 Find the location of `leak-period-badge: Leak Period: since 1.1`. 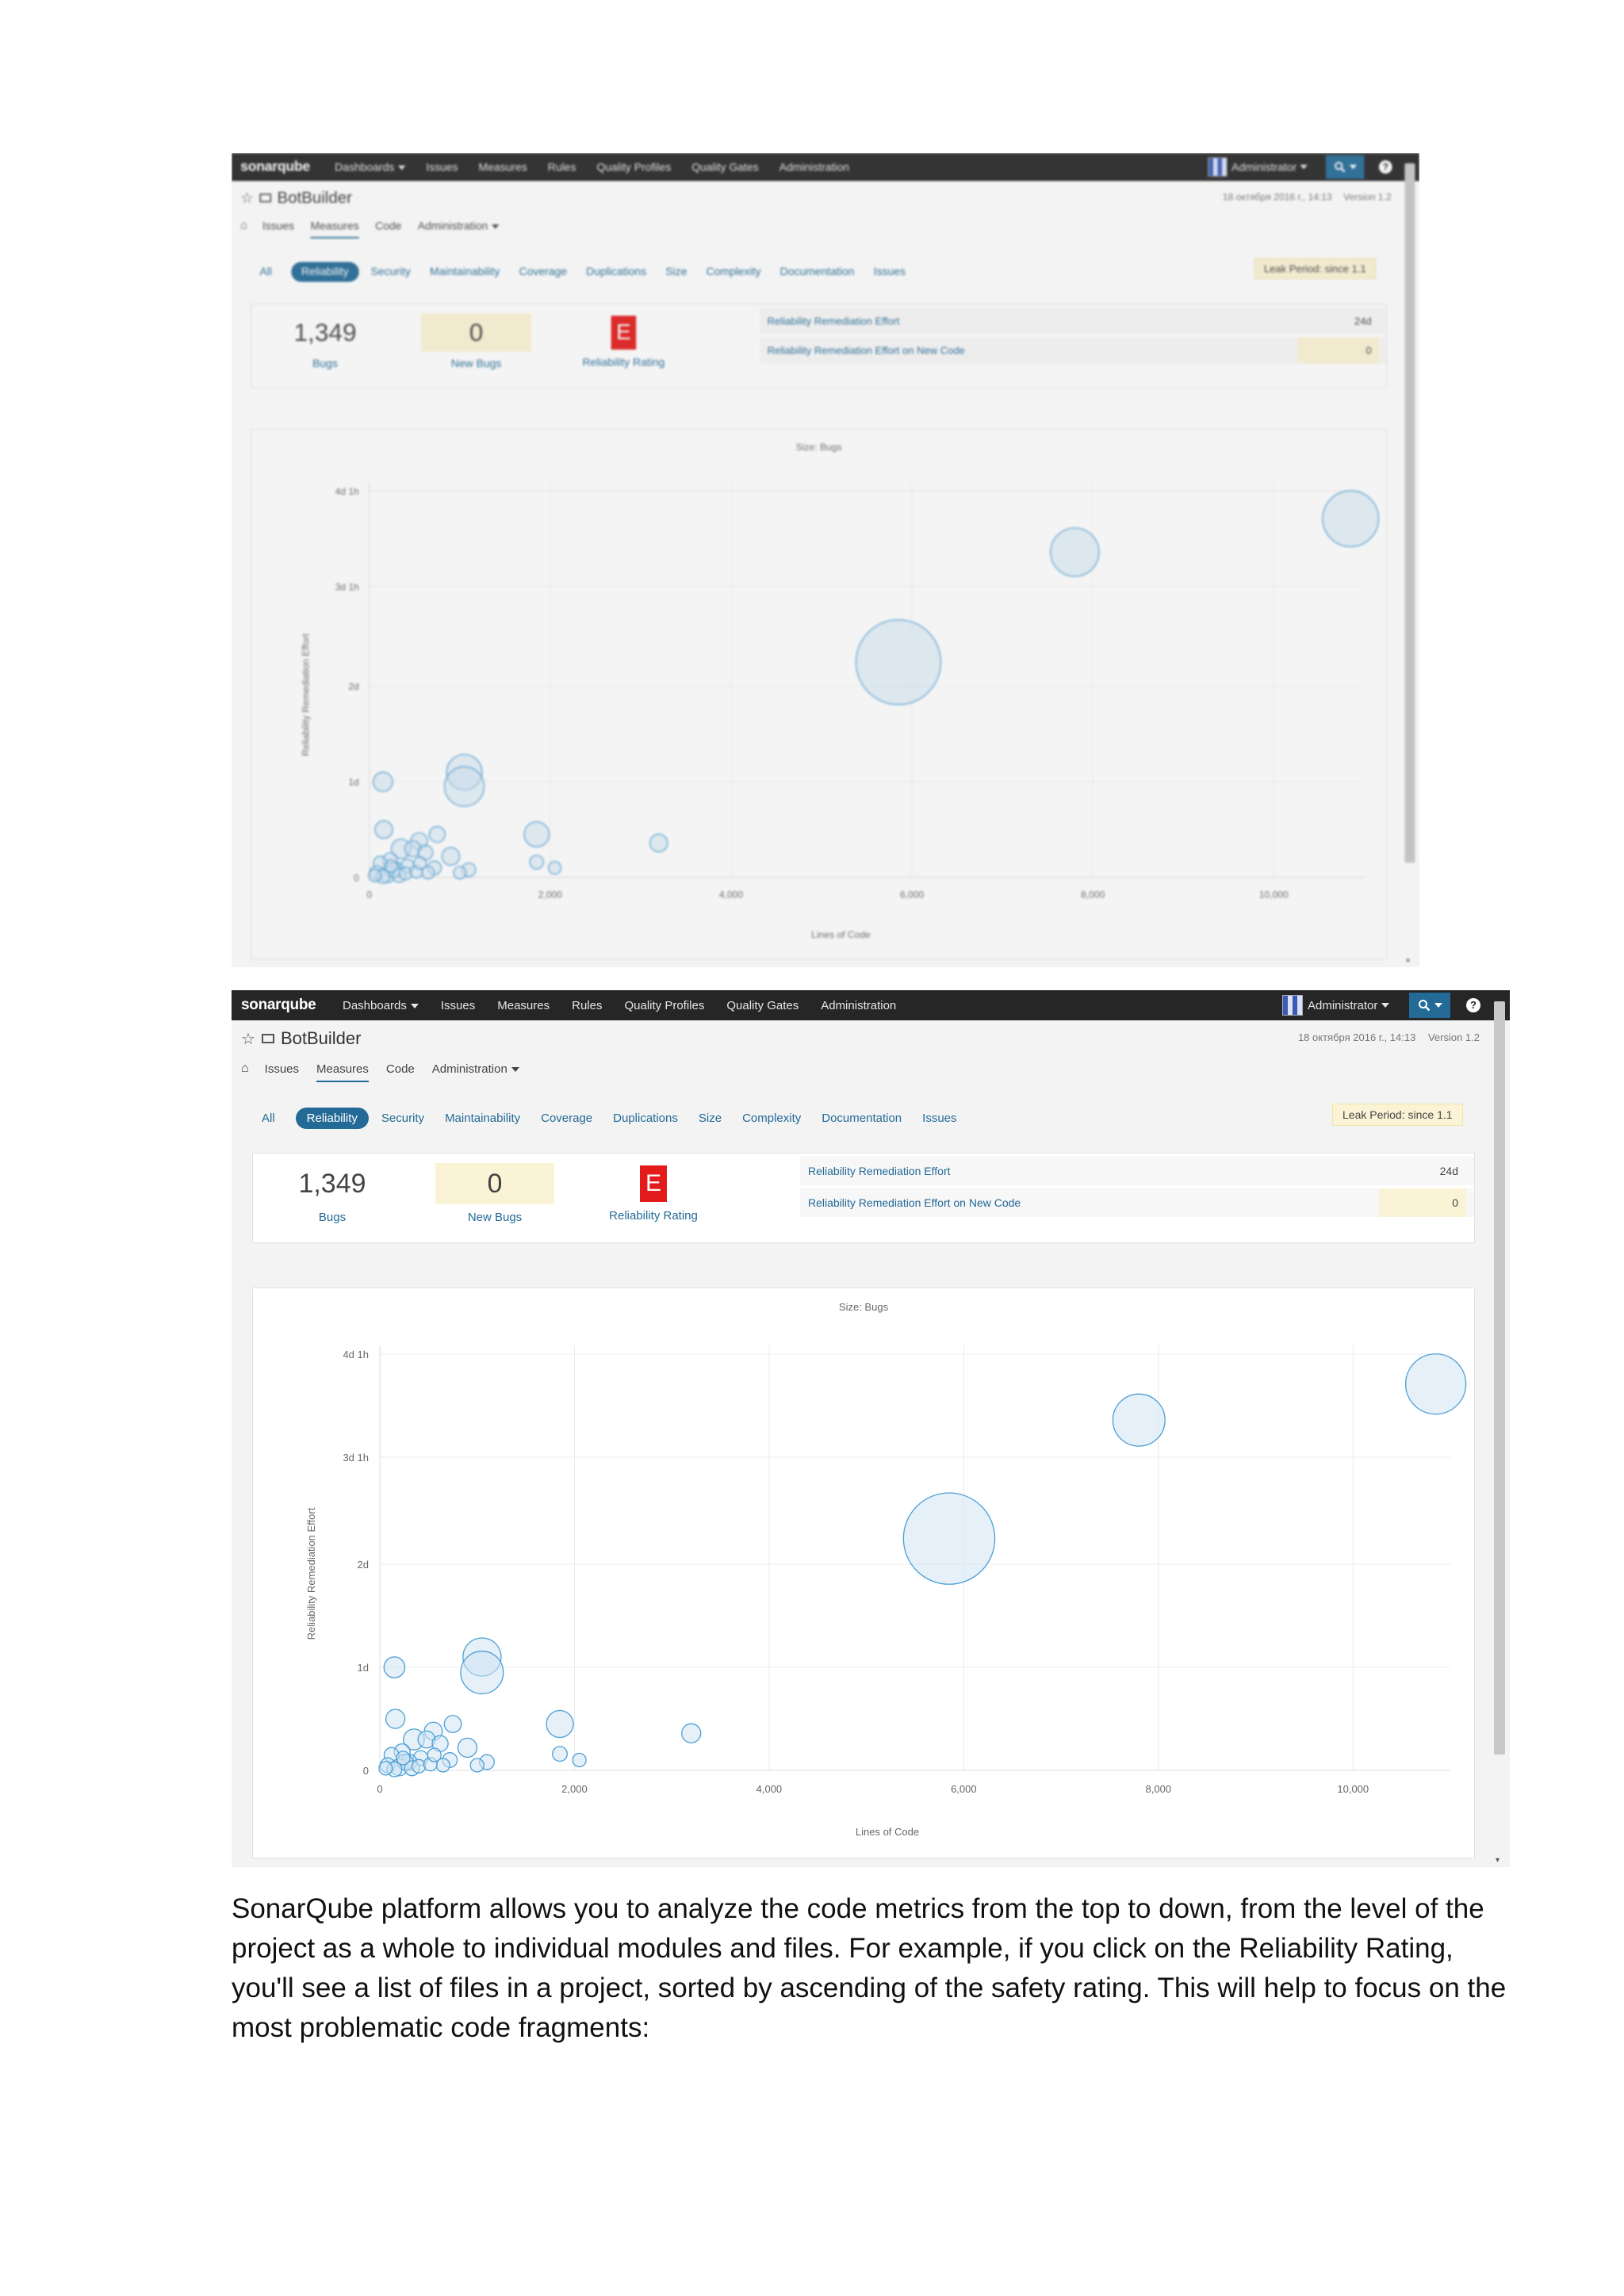

leak-period-badge: Leak Period: since 1.1 is located at coordinates (1315, 268).